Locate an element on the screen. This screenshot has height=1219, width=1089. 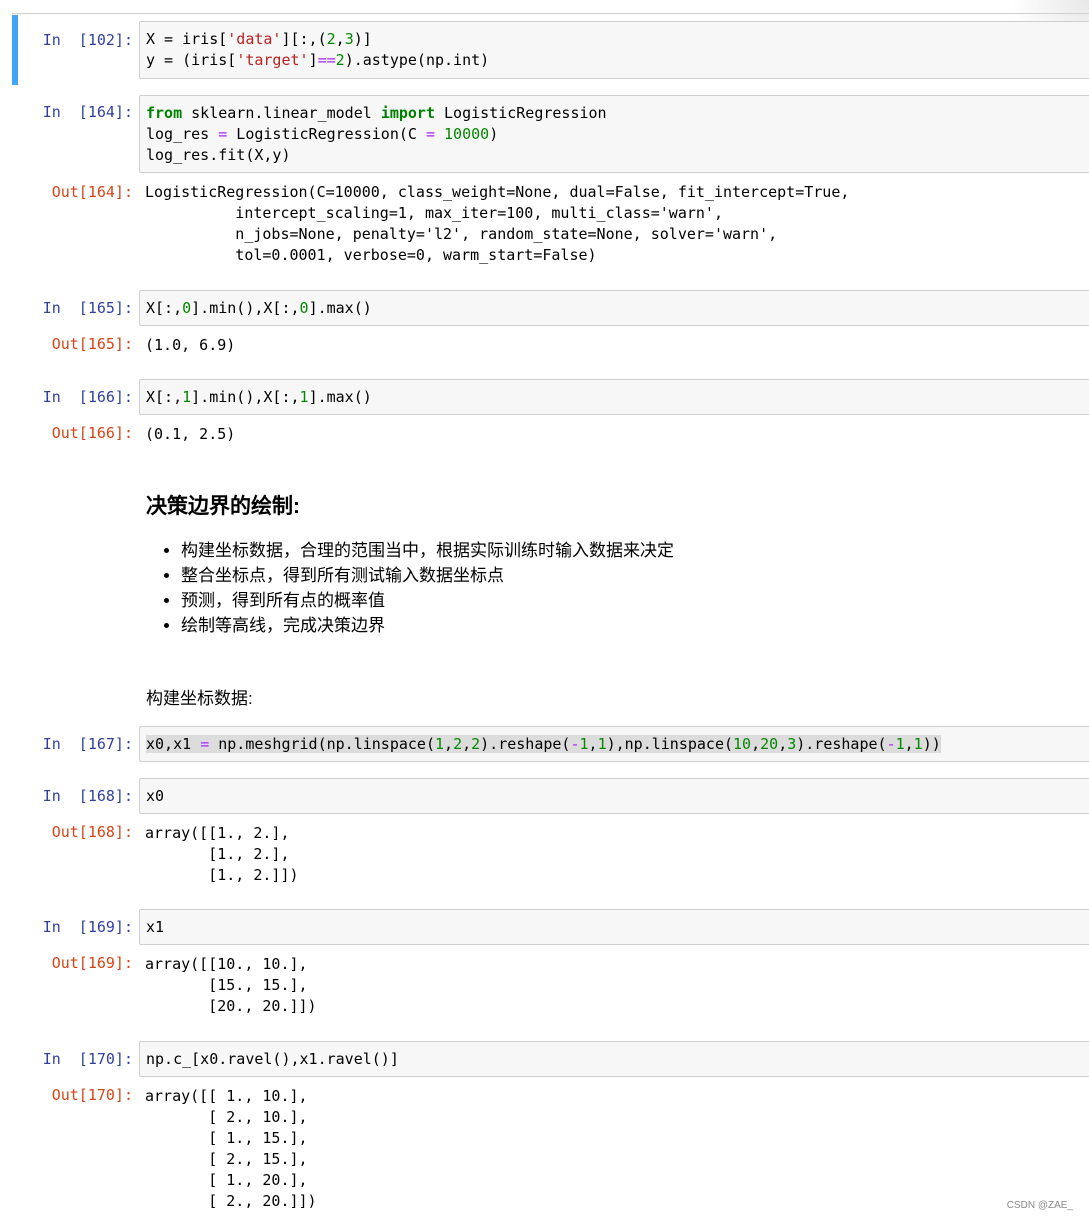
output-prompt: Out[169]: is located at coordinates (92, 963).